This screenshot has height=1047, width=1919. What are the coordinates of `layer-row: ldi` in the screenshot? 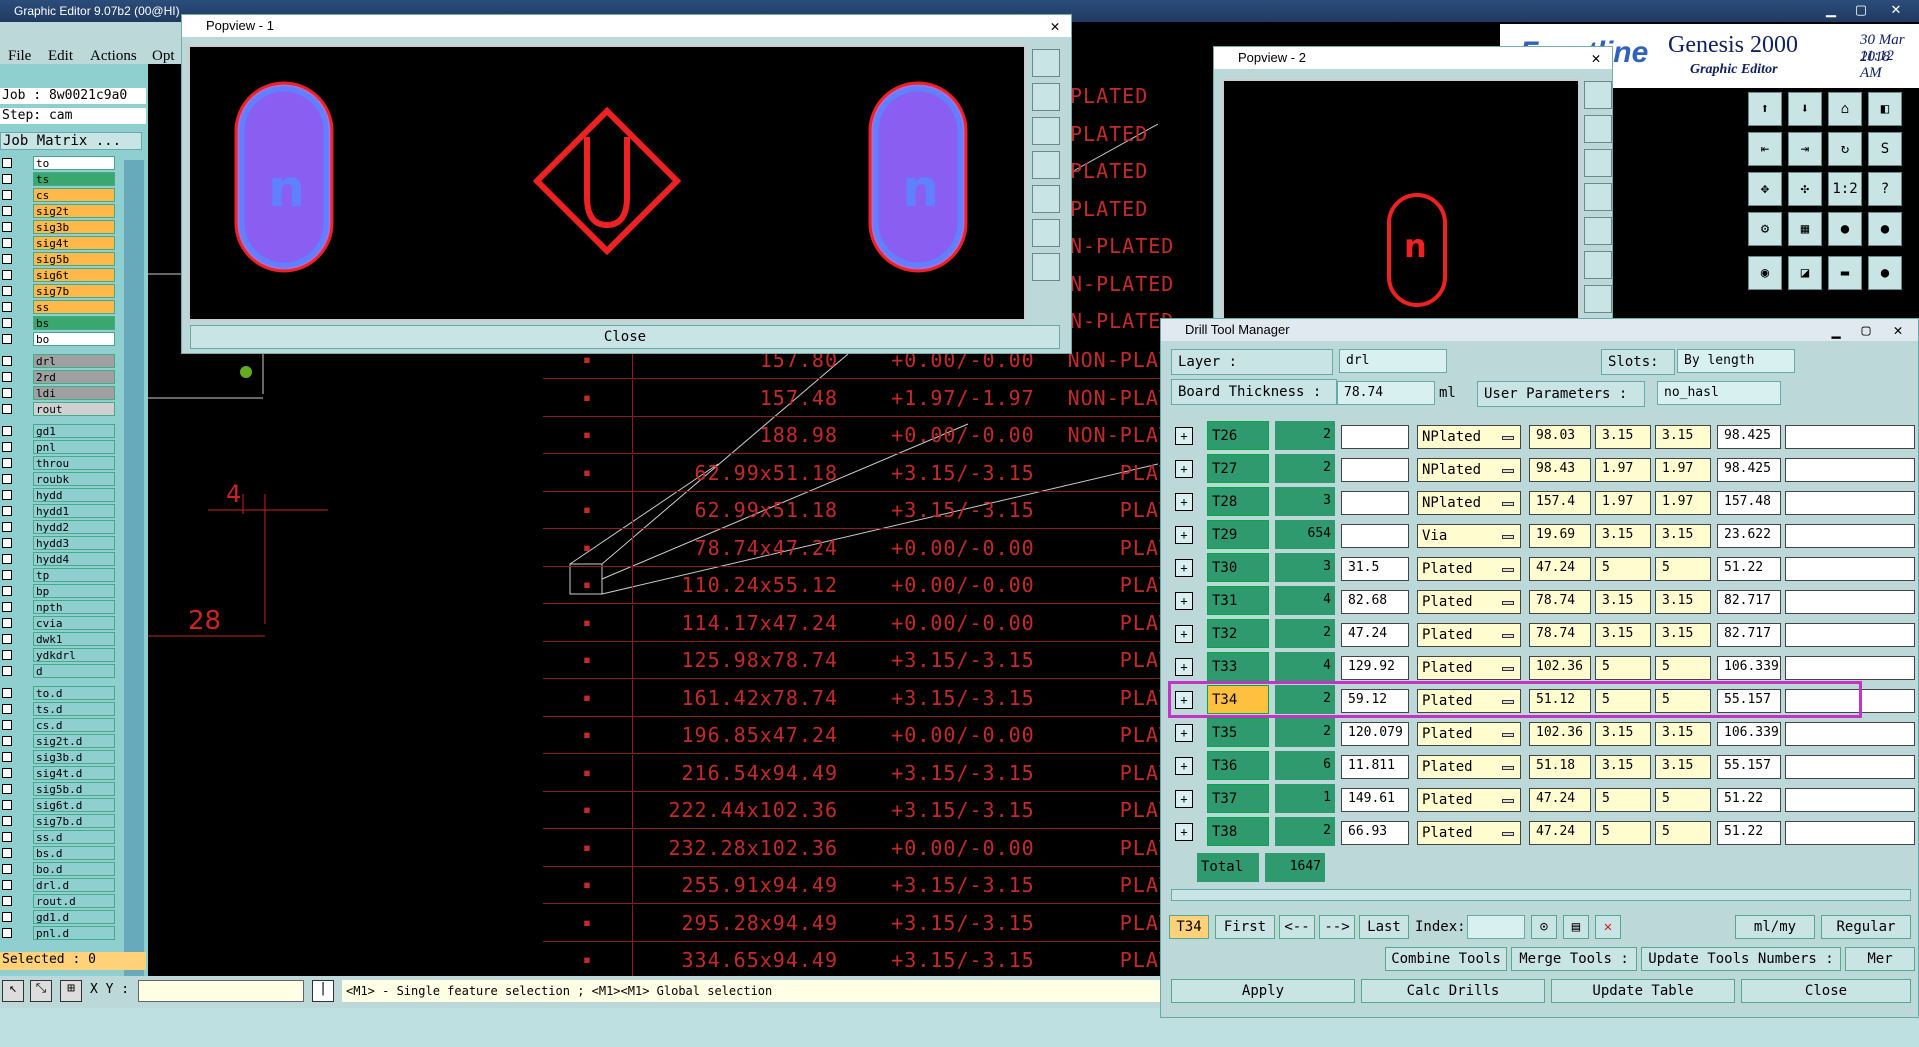 It's located at (60, 393).